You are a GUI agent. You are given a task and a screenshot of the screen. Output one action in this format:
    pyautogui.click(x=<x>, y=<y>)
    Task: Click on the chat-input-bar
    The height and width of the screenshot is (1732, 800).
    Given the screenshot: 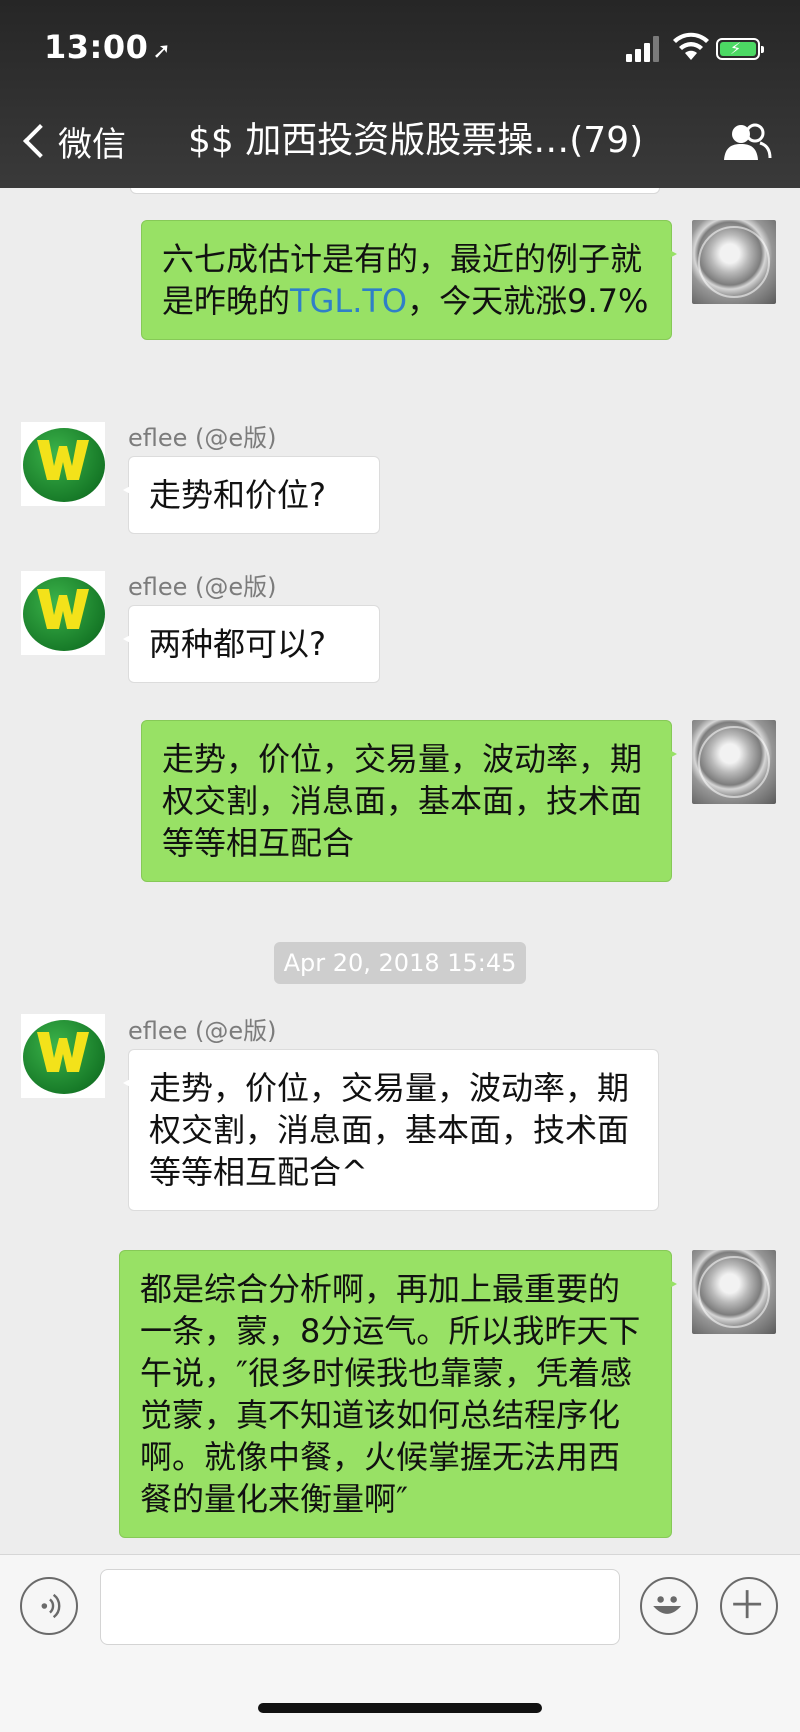 What is the action you would take?
    pyautogui.click(x=400, y=1643)
    